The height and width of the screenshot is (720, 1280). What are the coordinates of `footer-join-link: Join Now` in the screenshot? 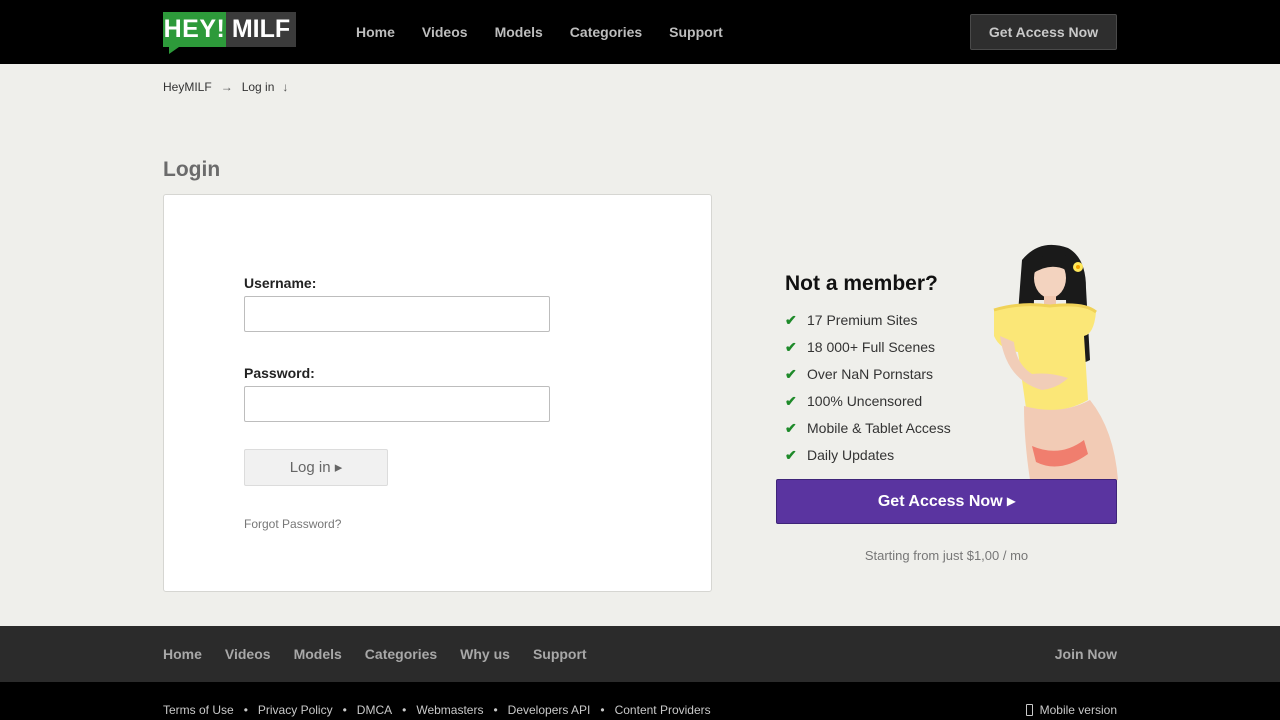 It's located at (1086, 654).